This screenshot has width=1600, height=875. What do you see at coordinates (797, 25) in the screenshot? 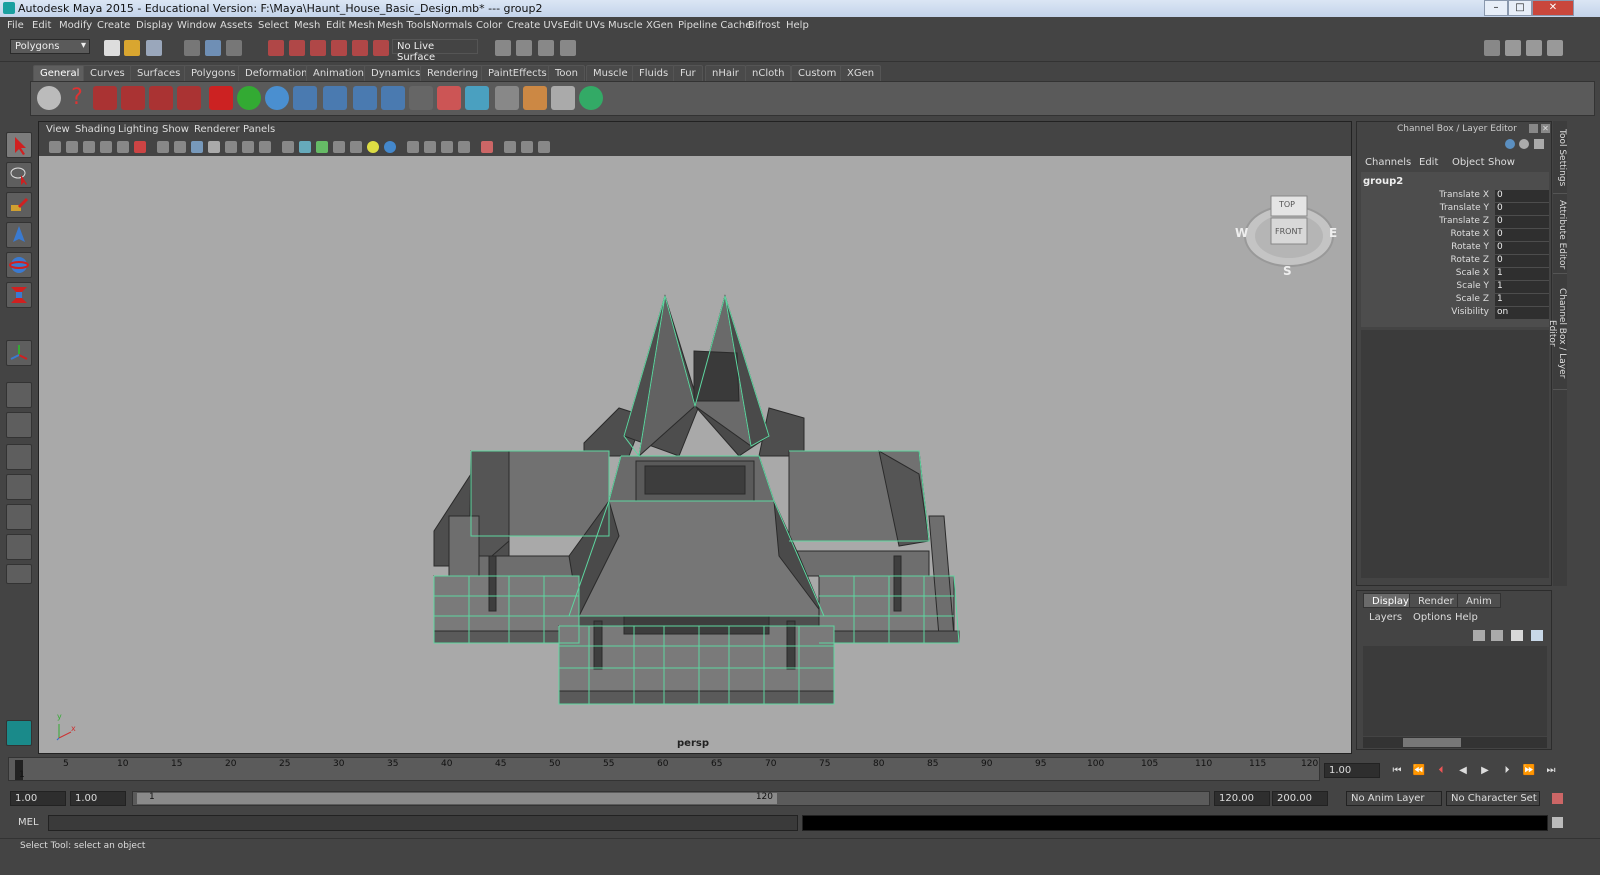
I see `menu-help: Help` at bounding box center [797, 25].